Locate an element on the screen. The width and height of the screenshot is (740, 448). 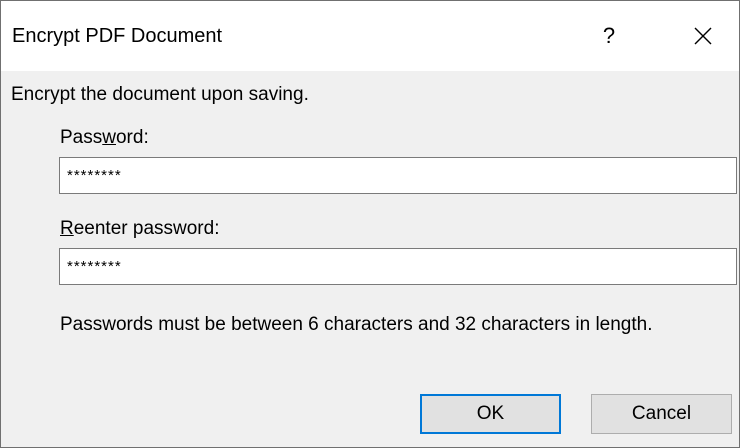
password-input is located at coordinates (398, 175).